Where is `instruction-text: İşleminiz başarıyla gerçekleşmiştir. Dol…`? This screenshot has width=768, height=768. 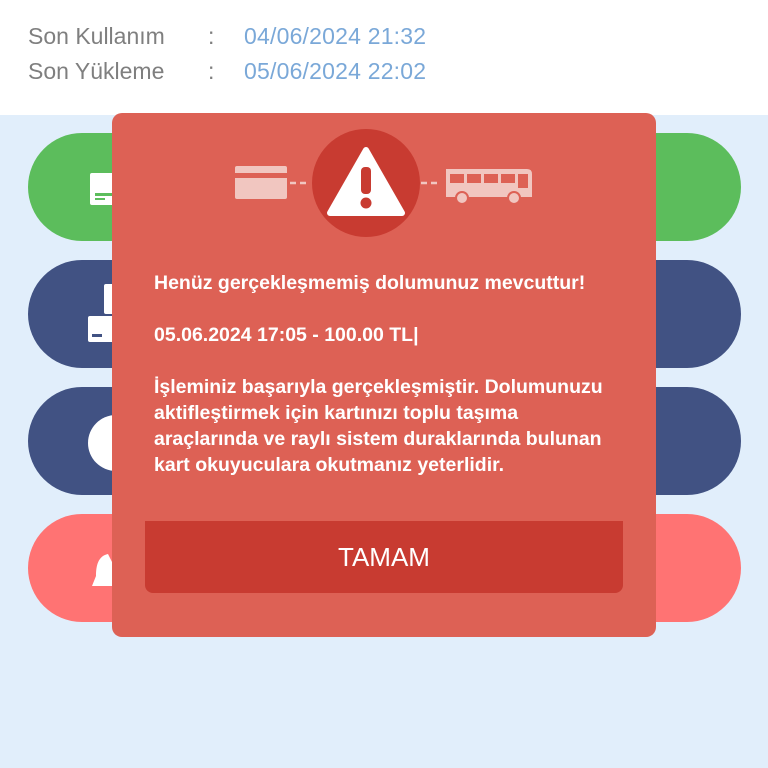 instruction-text: İşleminiz başarıyla gerçekleşmiştir. Dol… is located at coordinates (378, 426).